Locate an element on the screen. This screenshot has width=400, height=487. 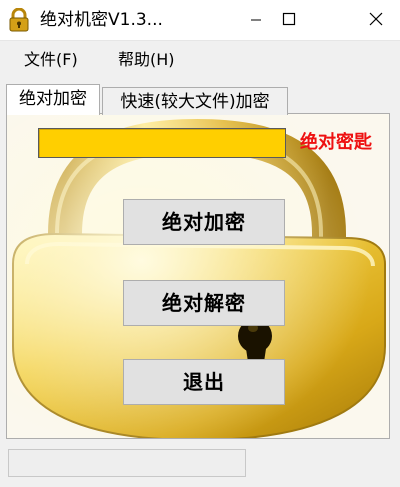
maximize-button is located at coordinates (289, 20).